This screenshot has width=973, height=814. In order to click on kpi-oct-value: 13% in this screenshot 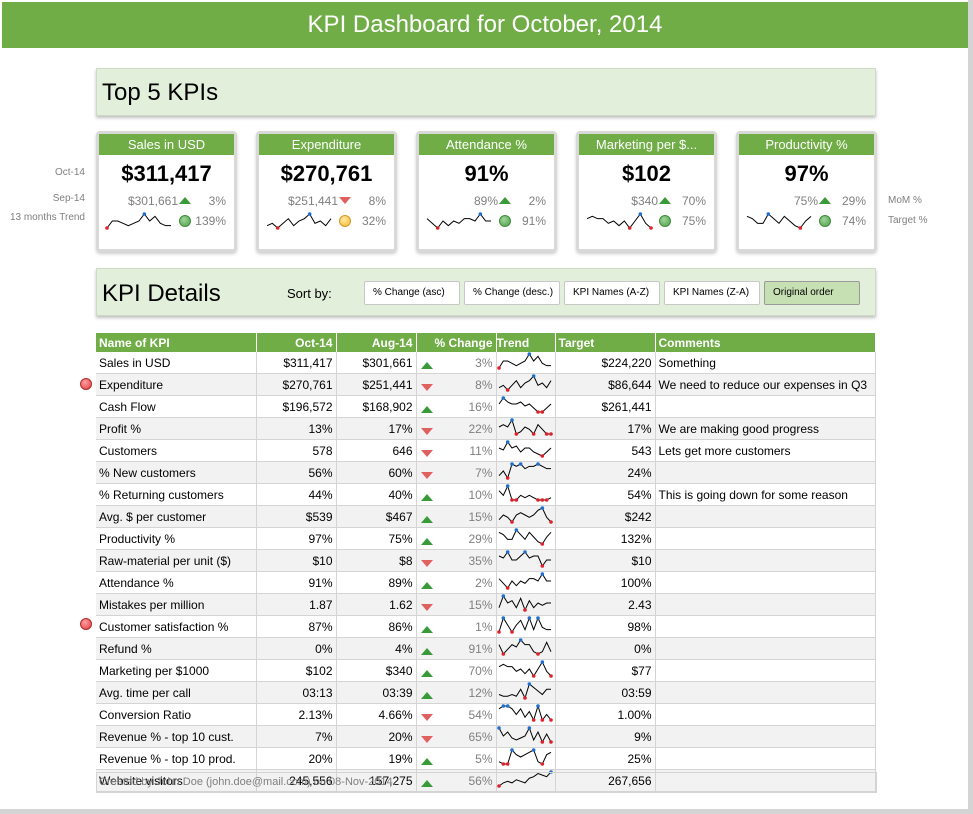, I will do `click(296, 428)`.